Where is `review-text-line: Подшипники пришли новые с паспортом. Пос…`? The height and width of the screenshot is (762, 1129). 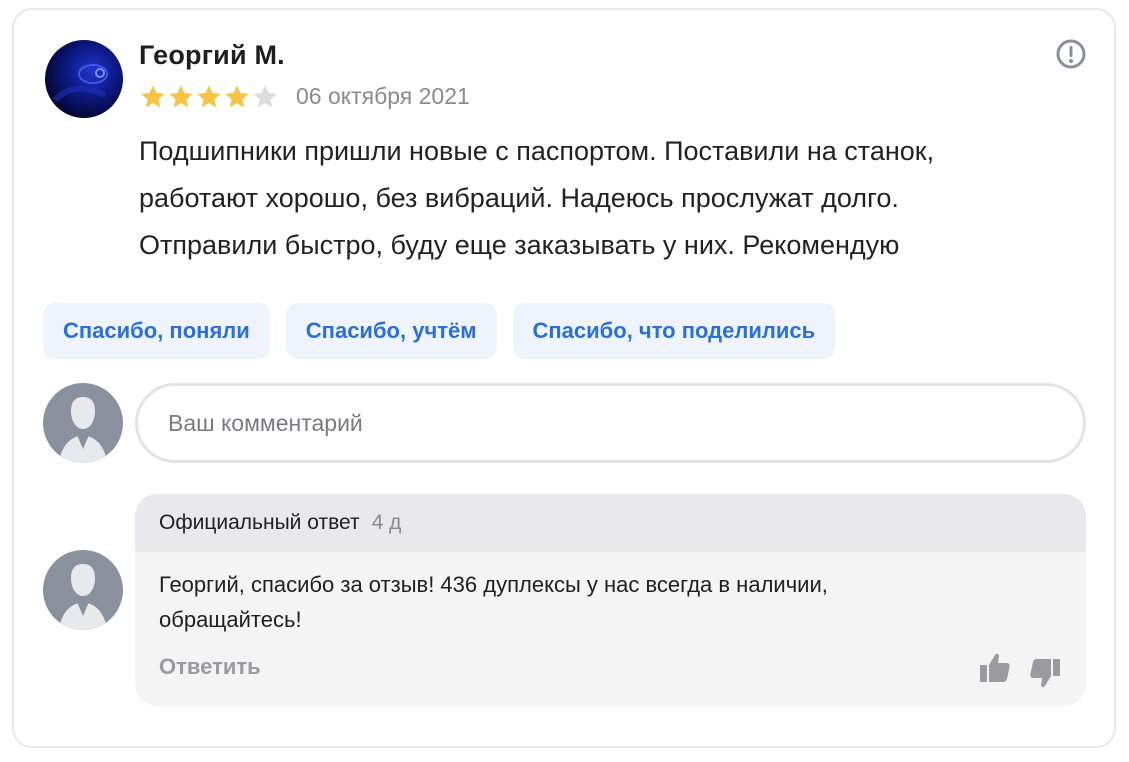
review-text-line: Подшипники пришли новые с паспортом. Пос… is located at coordinates (537, 151).